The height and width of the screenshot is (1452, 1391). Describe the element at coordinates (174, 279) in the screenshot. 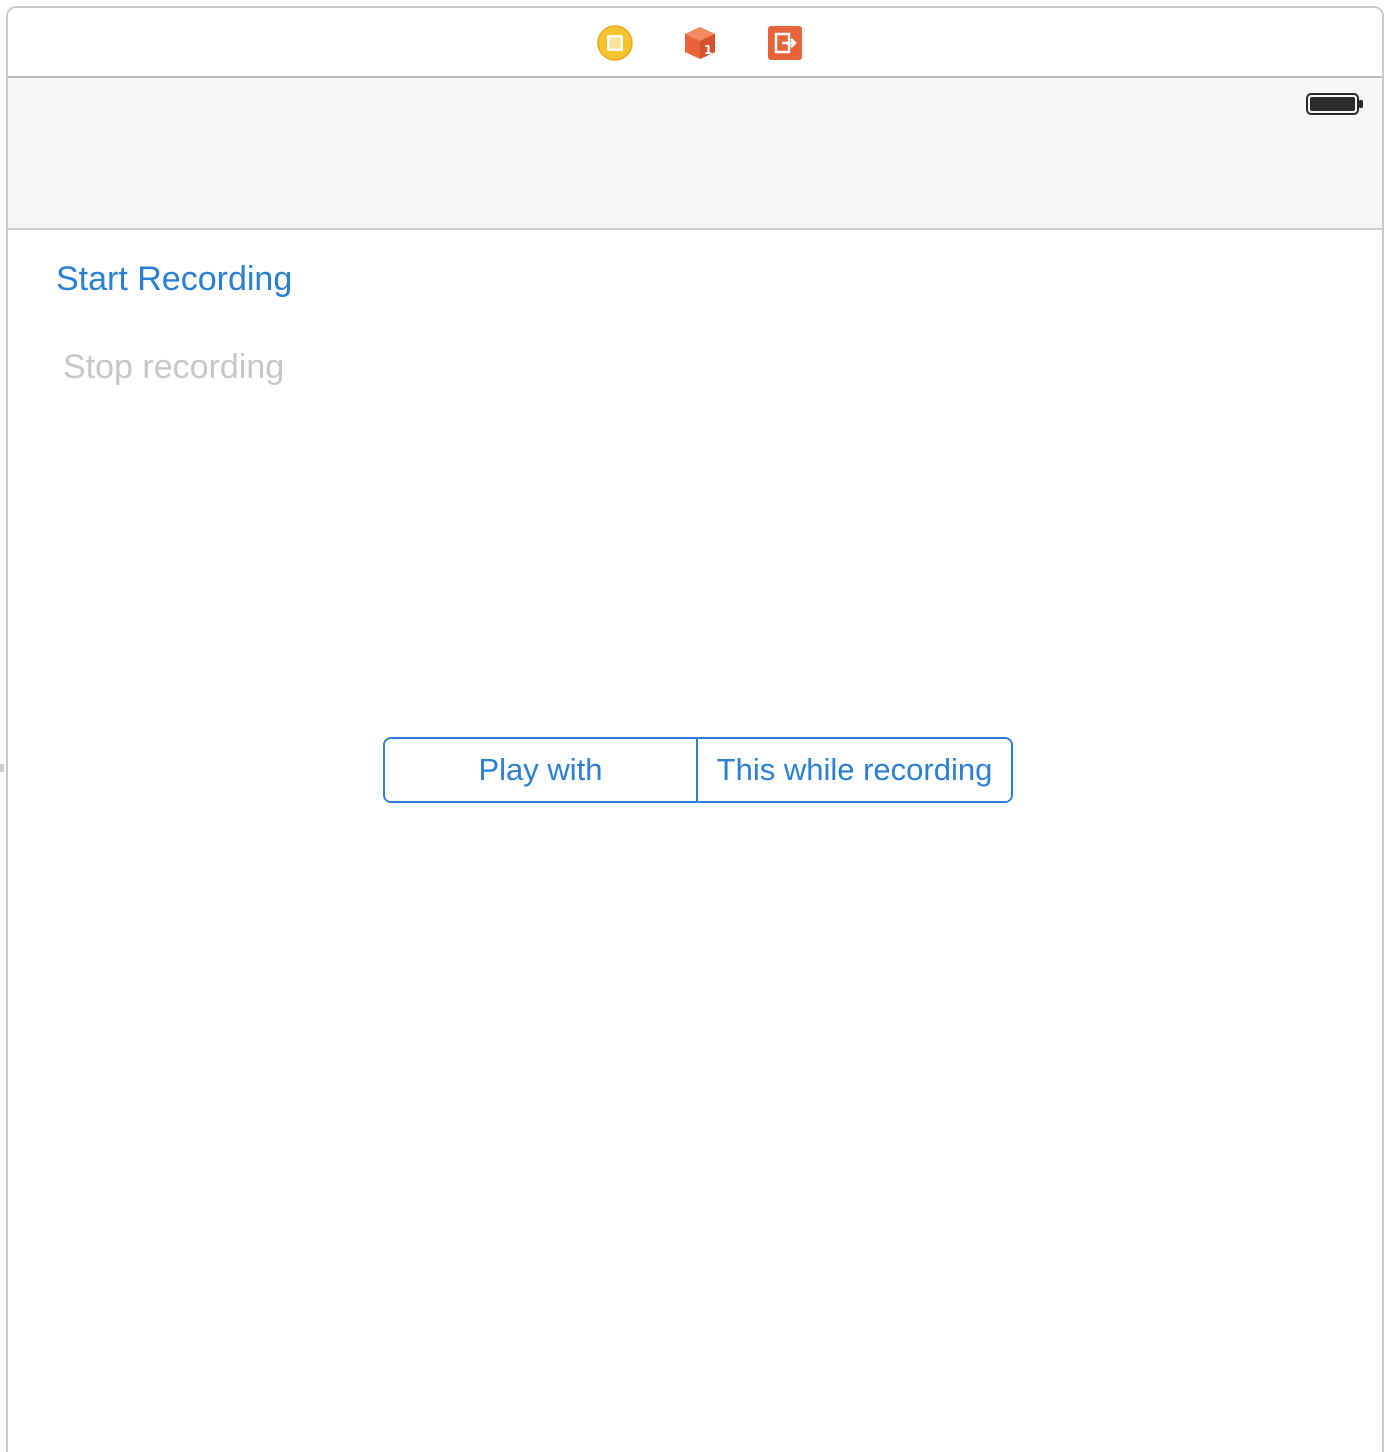

I see `start-recording-button: Start Recording` at that location.